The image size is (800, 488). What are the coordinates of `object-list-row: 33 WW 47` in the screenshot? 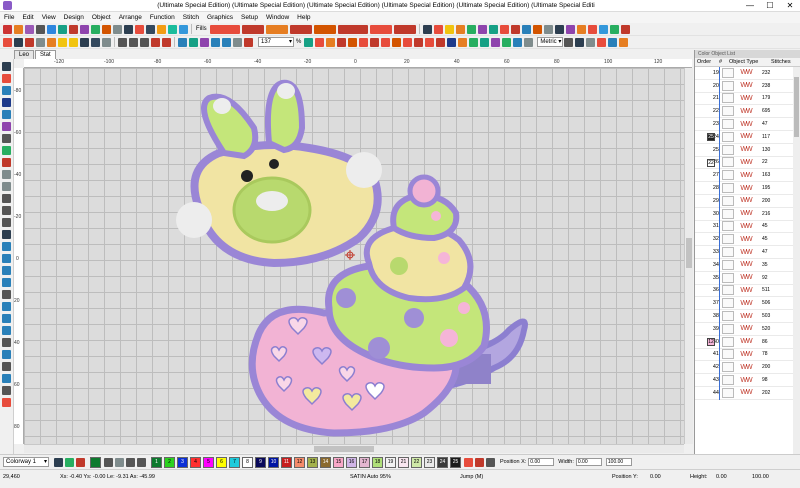 It's located at (747, 253).